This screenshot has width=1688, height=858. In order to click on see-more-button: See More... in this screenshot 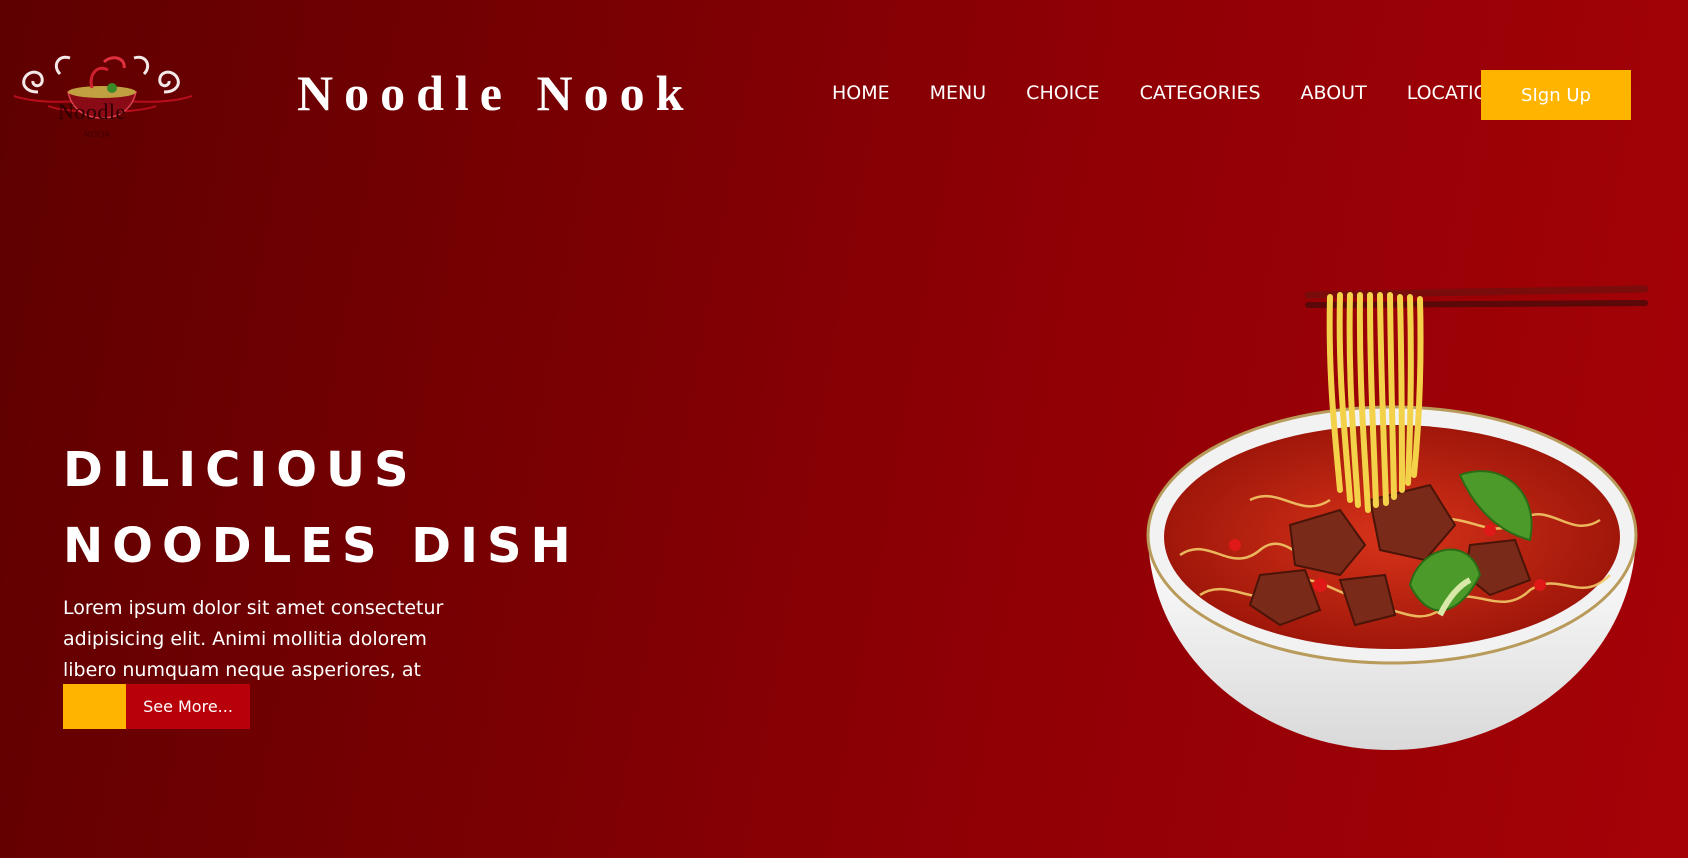, I will do `click(188, 706)`.